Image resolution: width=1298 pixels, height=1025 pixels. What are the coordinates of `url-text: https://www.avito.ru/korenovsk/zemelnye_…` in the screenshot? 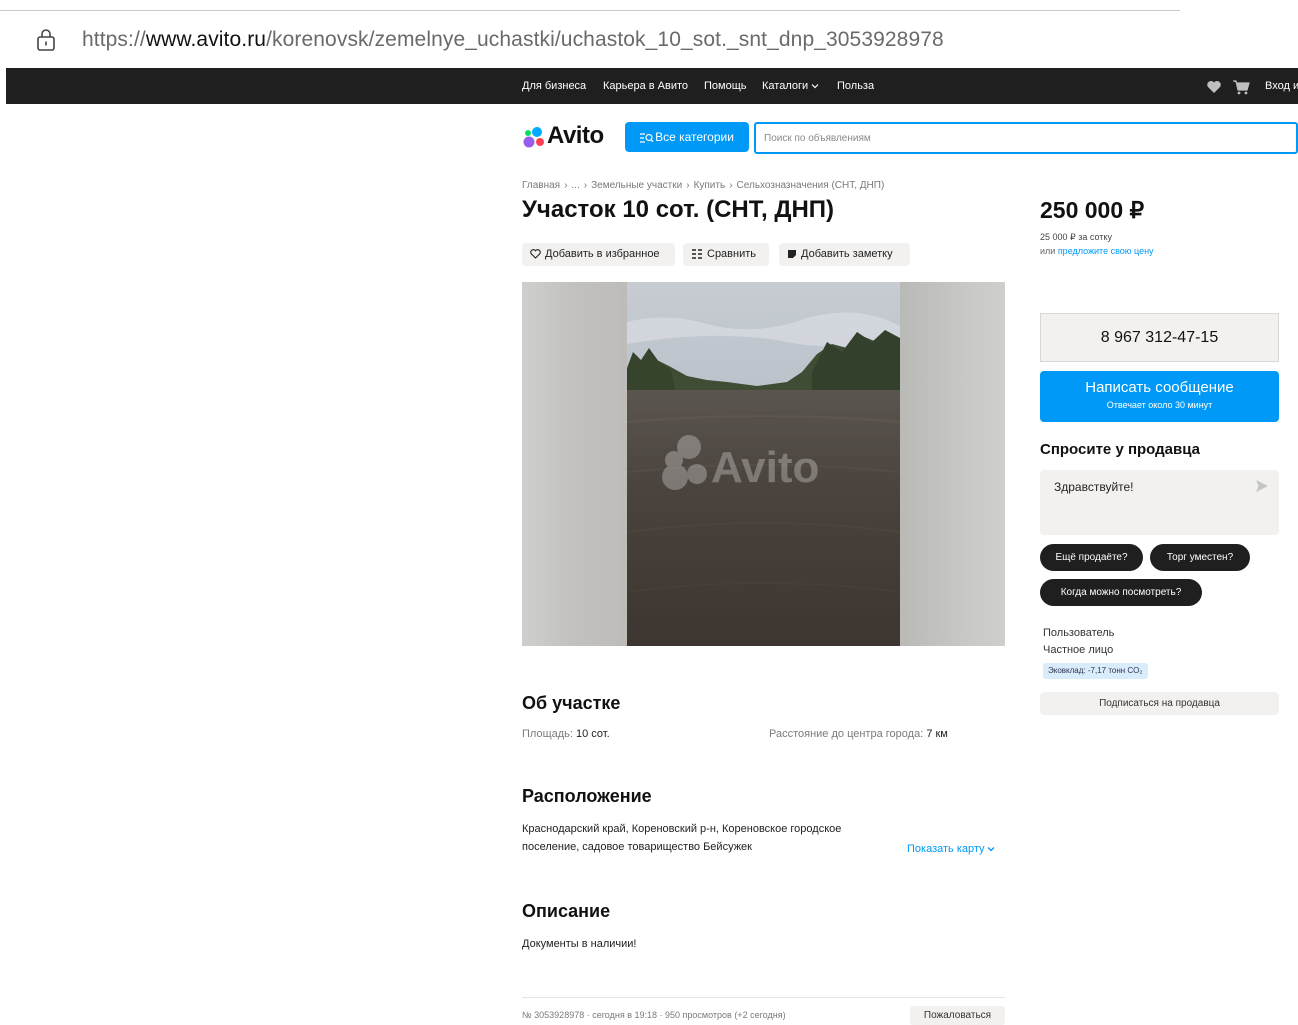 It's located at (513, 40).